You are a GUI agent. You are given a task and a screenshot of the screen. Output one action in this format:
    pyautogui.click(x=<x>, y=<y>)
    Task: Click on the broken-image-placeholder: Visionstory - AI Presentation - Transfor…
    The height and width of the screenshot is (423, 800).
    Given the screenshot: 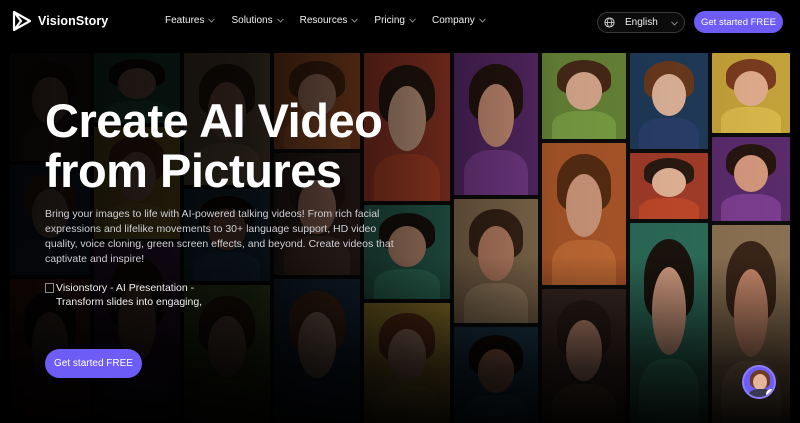 What is the action you would take?
    pyautogui.click(x=125, y=297)
    